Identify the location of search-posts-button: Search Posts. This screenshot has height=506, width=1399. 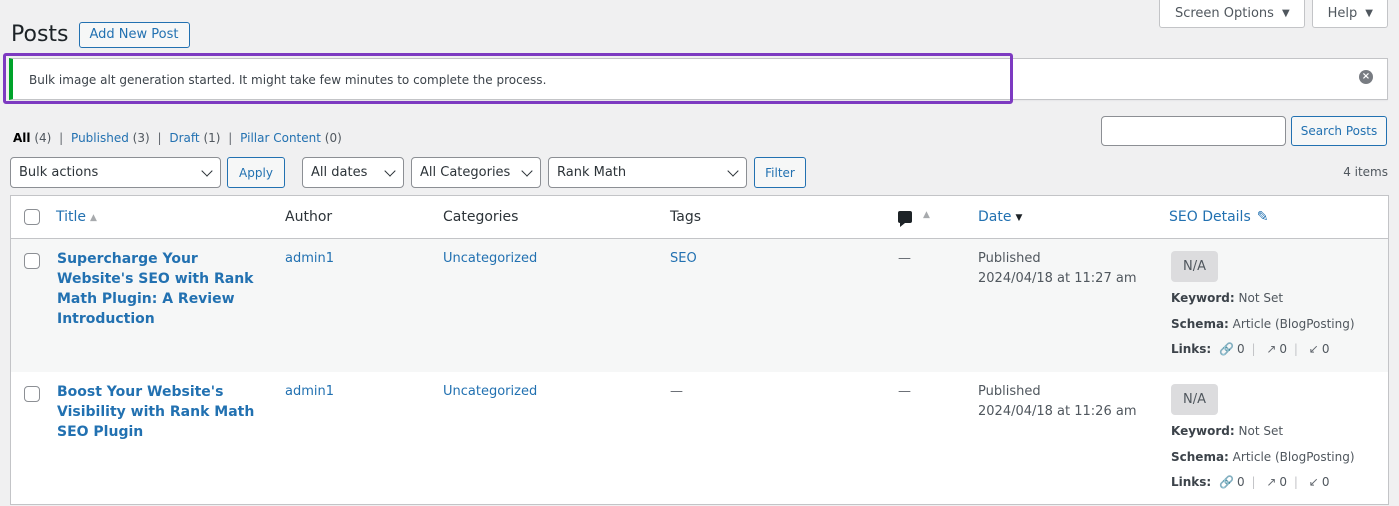
(1339, 131).